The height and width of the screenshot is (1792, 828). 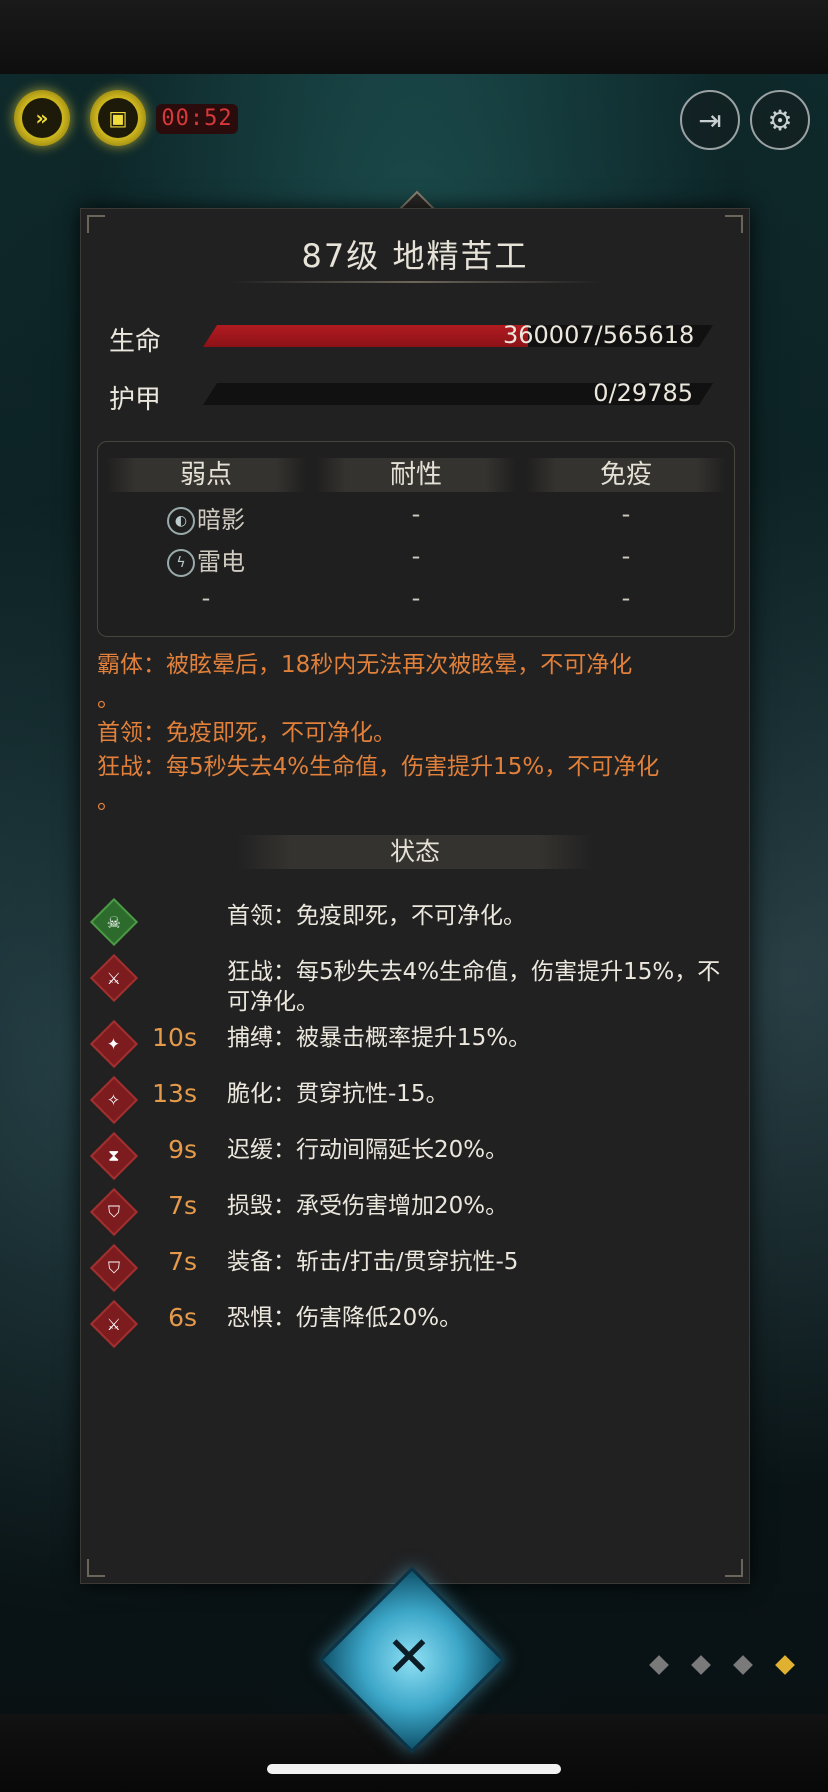 What do you see at coordinates (368, 1206) in the screenshot?
I see `status-description: 损毁：承受伤害增加20%。` at bounding box center [368, 1206].